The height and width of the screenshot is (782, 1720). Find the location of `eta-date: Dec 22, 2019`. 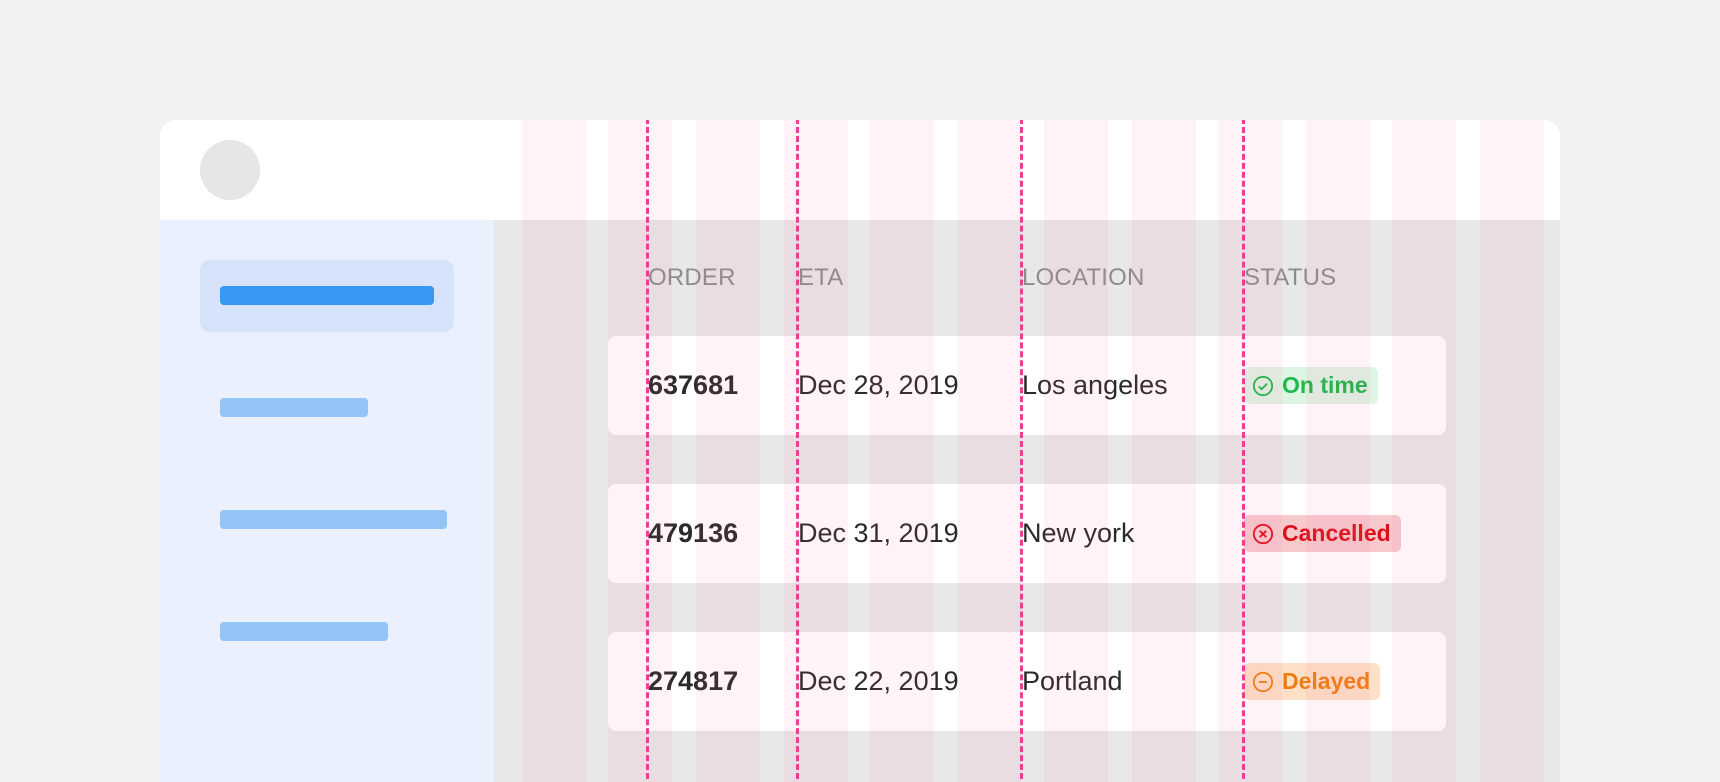

eta-date: Dec 22, 2019 is located at coordinates (878, 681).